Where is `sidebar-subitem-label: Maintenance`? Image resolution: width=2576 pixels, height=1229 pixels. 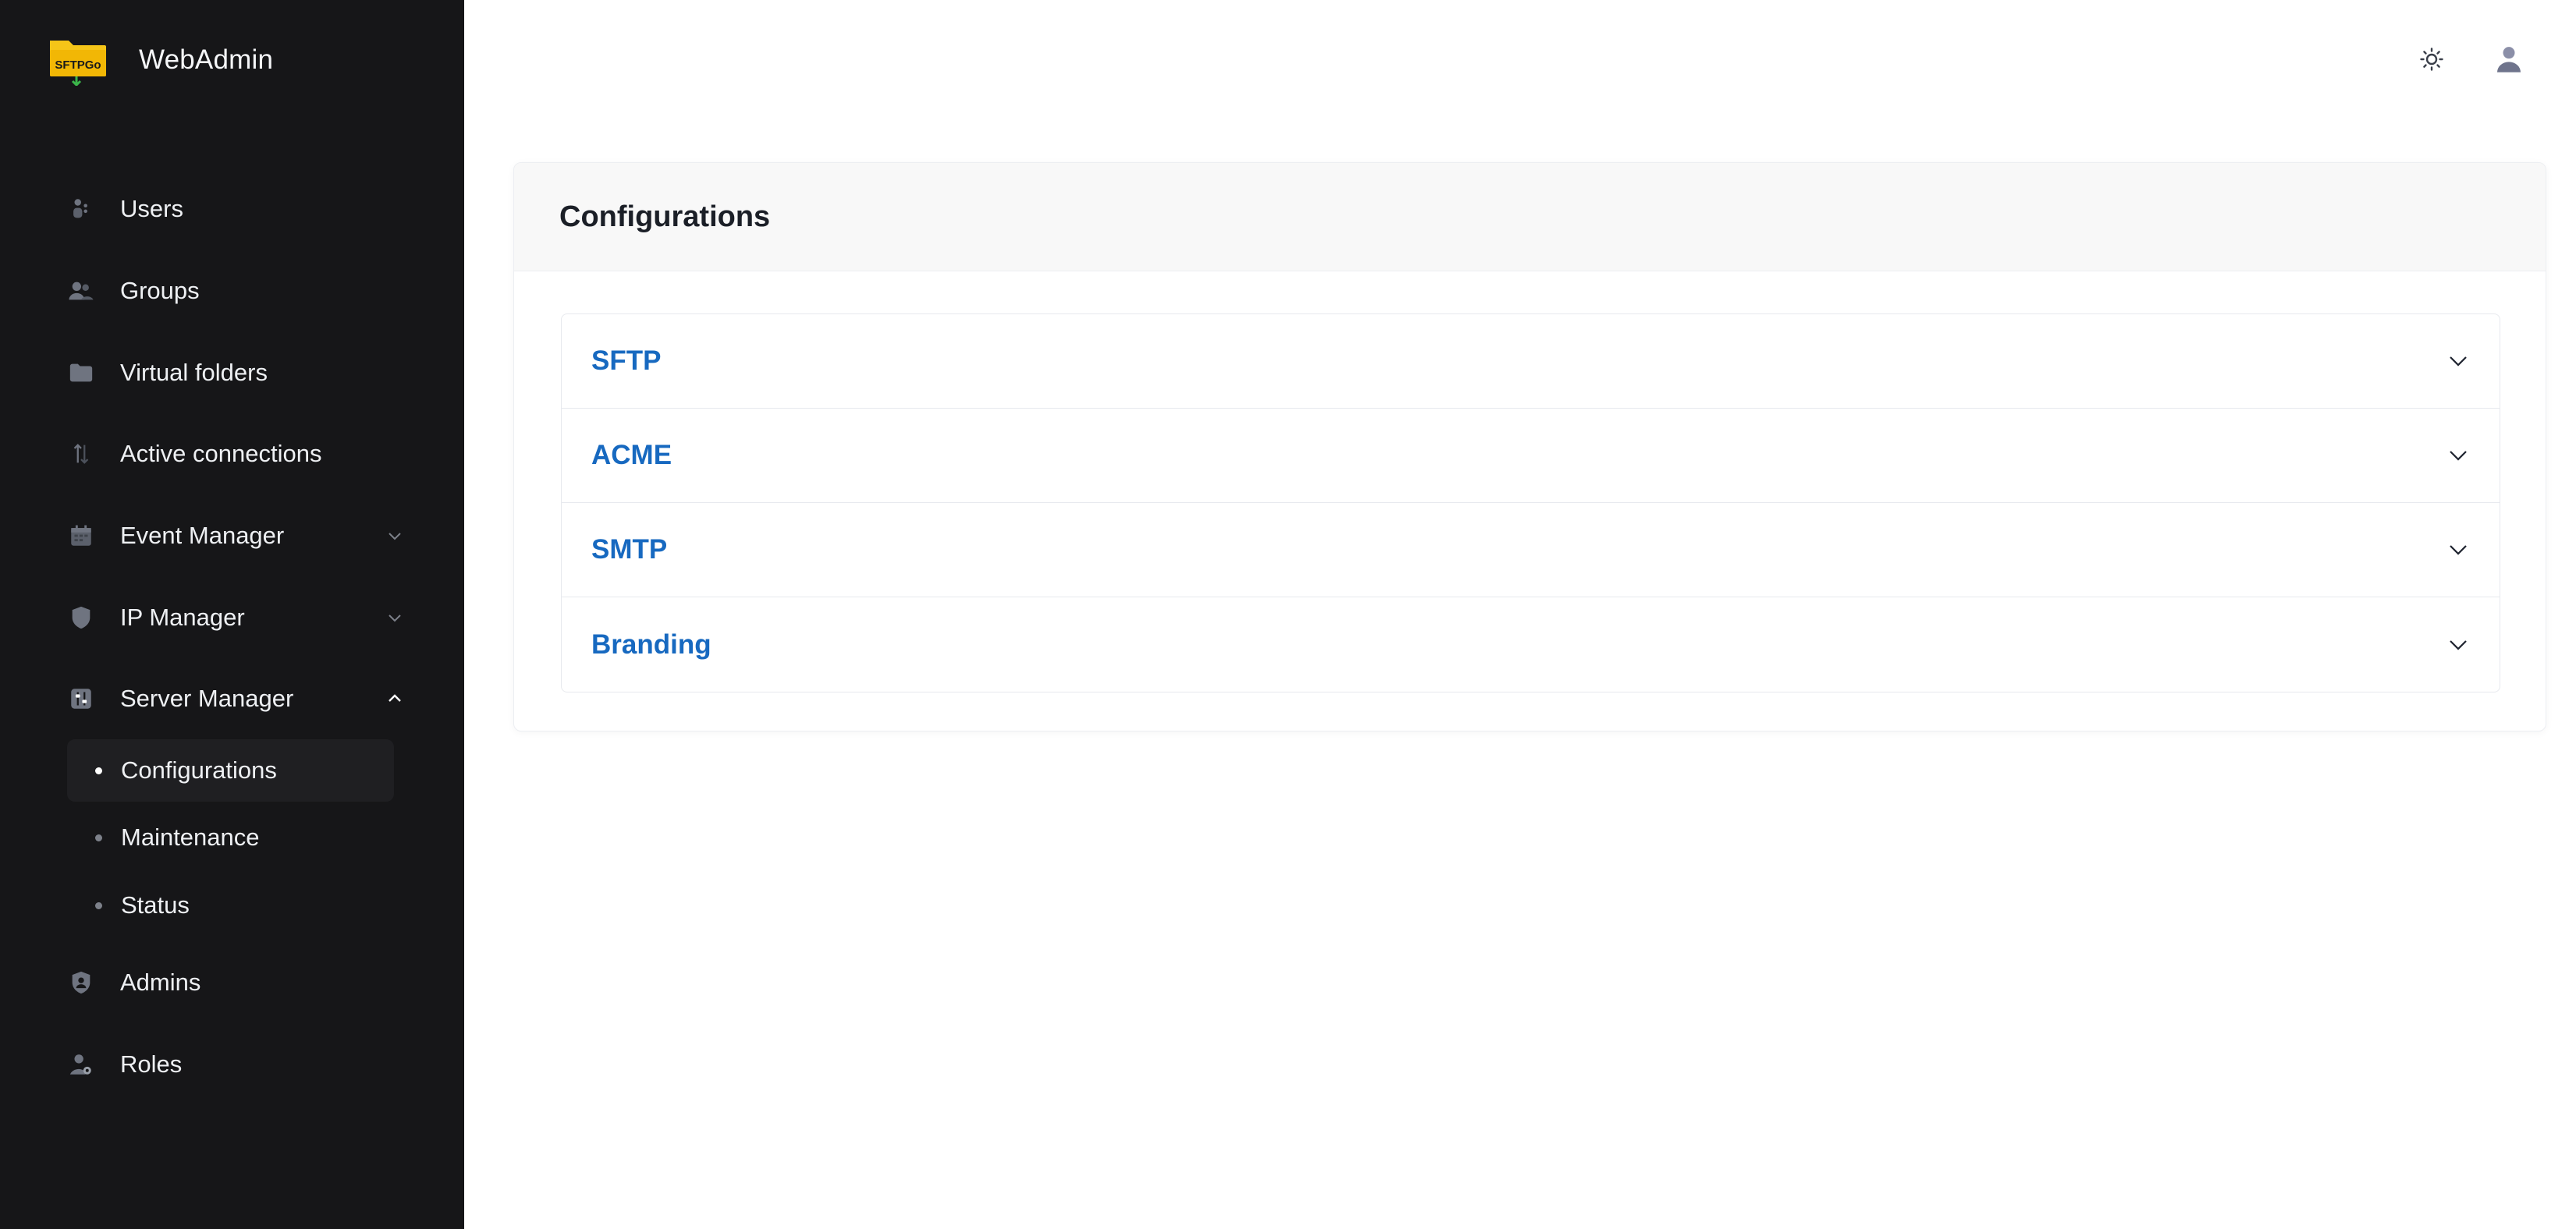 sidebar-subitem-label: Maintenance is located at coordinates (190, 837).